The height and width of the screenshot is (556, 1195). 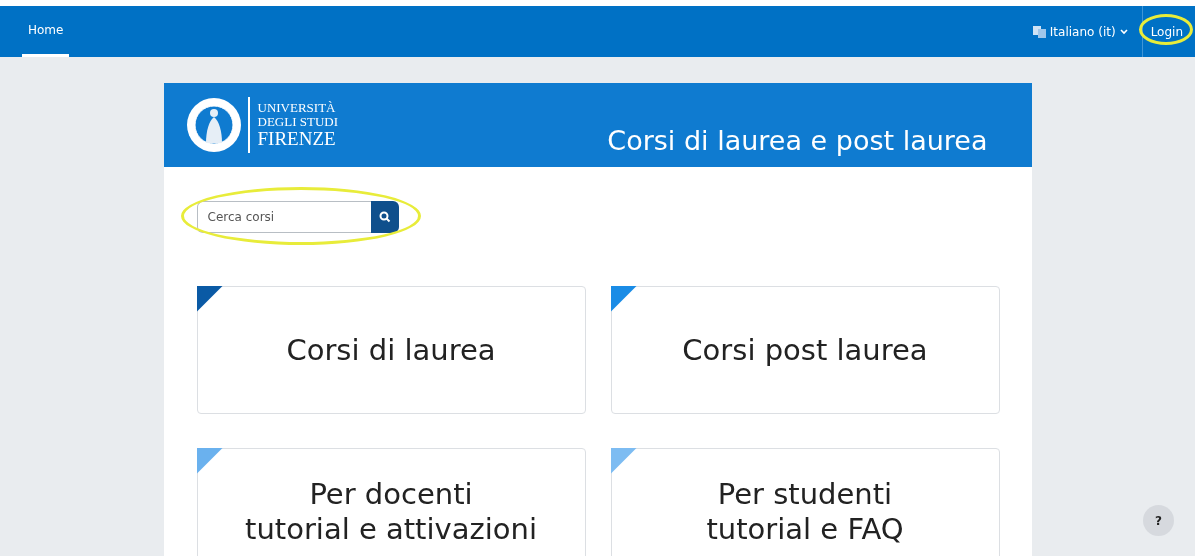 What do you see at coordinates (297, 108) in the screenshot?
I see `university-name: UNIVERSITÀ` at bounding box center [297, 108].